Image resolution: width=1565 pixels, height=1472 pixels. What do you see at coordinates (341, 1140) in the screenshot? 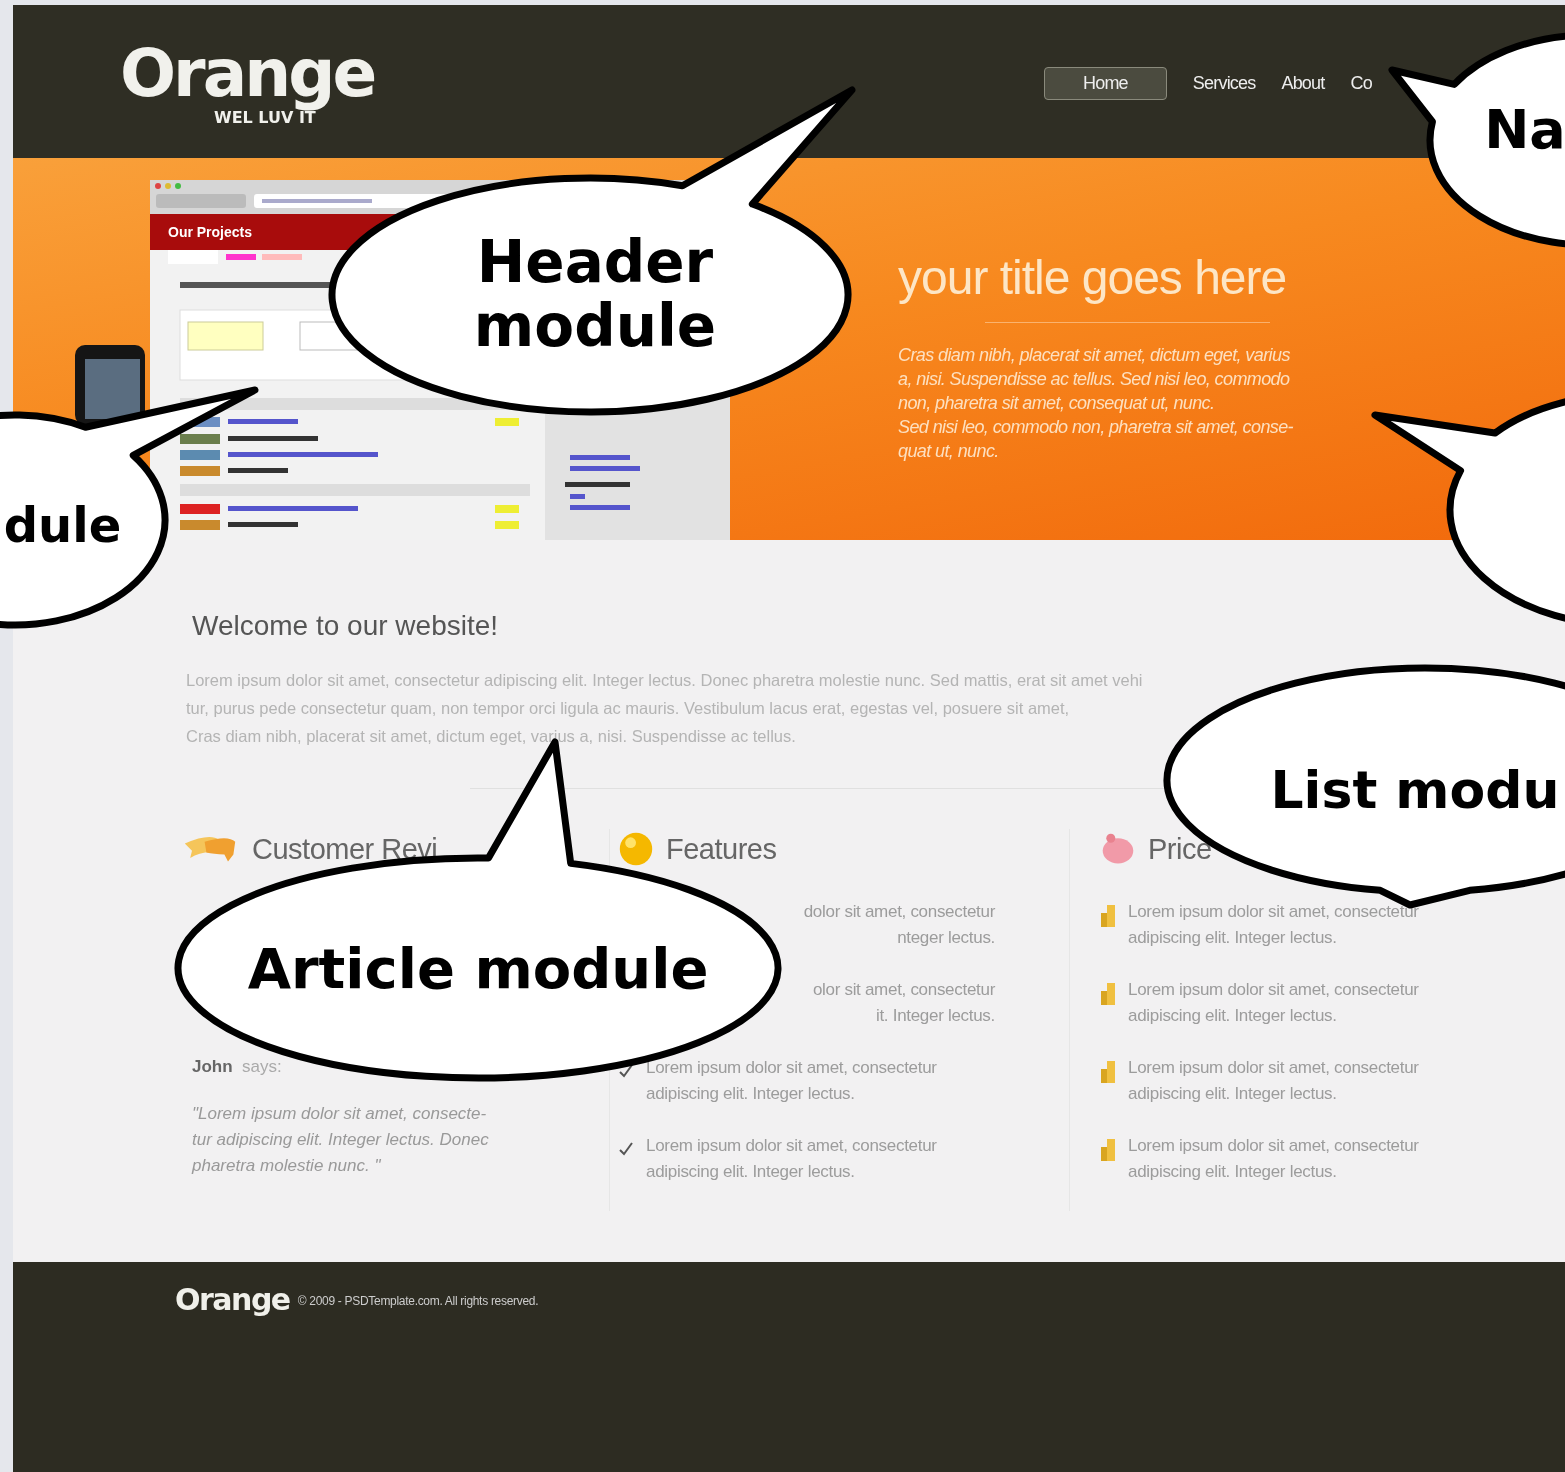
I see `review-quote: "Lorem ipsum dolor sit amet, consecte- tur adipiscing elit. Integer lectus. Donec pharetra molestie nunc. "` at bounding box center [341, 1140].